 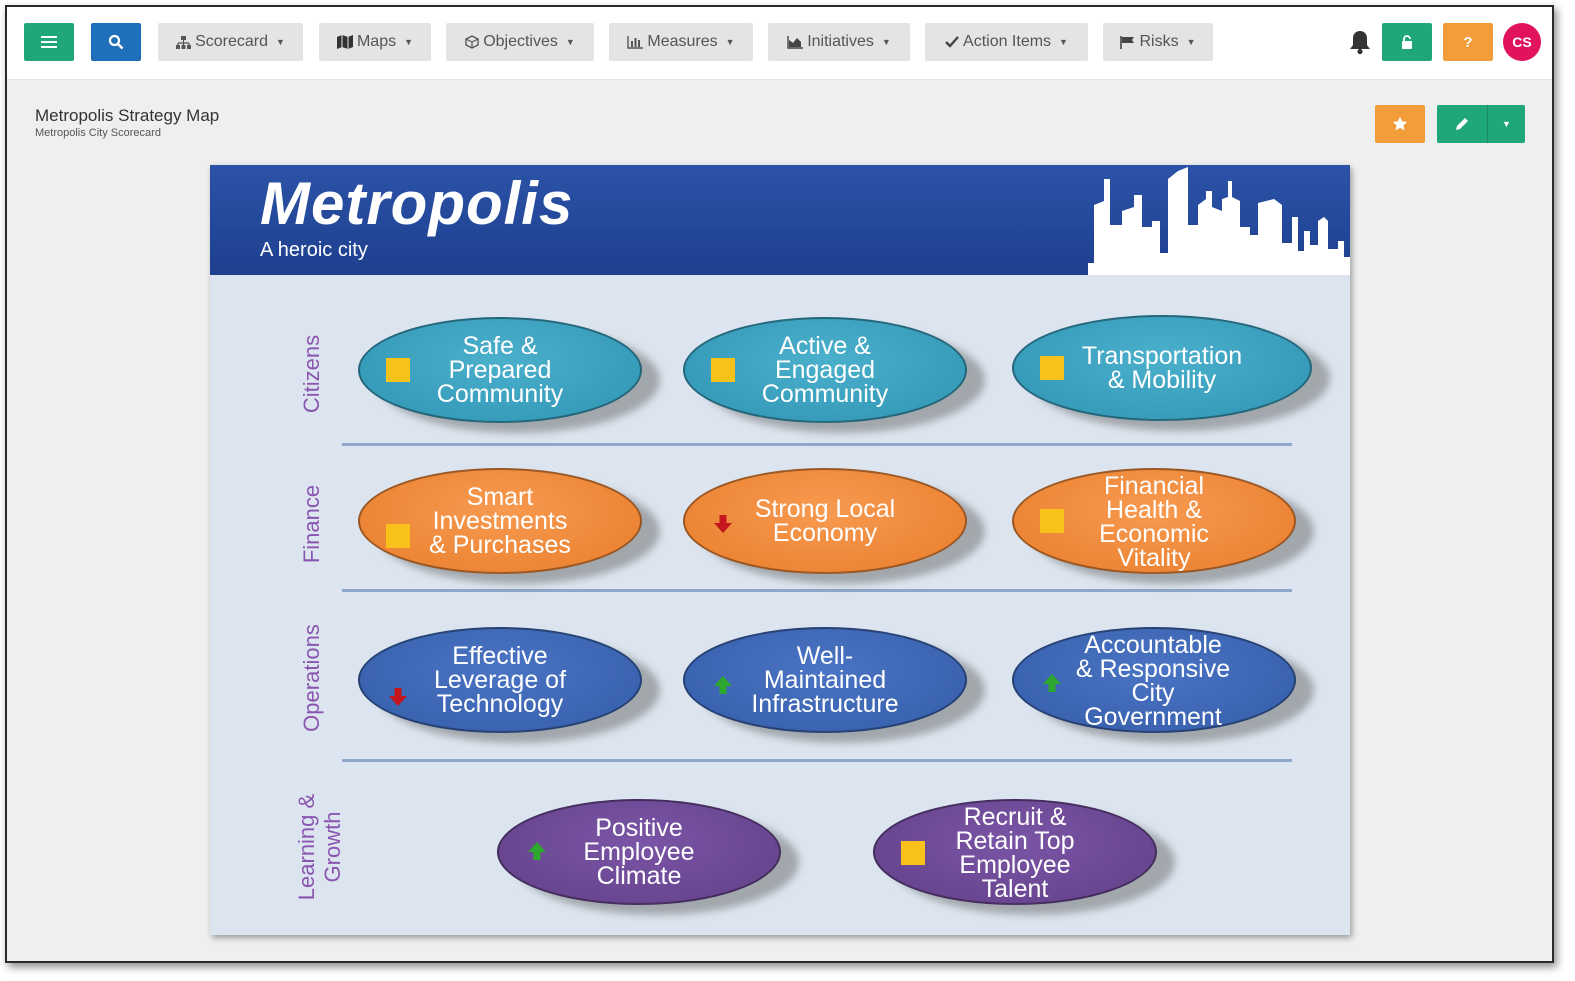 I want to click on perspective-finance-label: Finance, so click(x=311, y=524).